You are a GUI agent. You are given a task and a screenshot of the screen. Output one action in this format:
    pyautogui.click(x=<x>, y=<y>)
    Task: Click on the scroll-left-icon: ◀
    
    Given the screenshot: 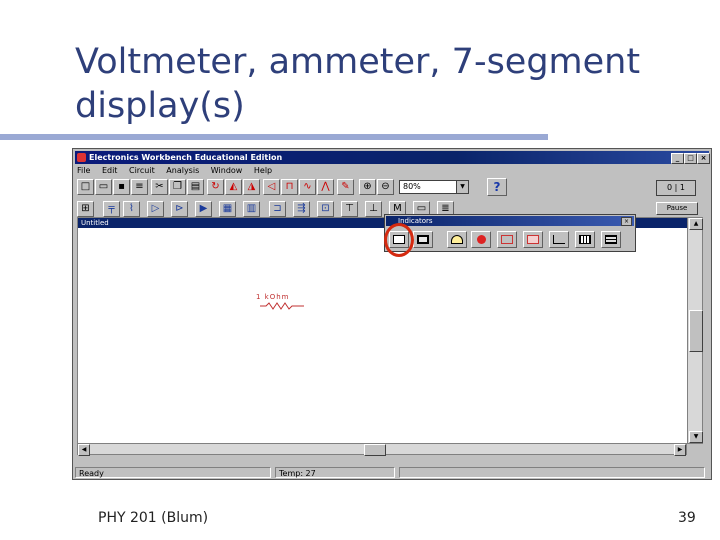 What is the action you would take?
    pyautogui.click(x=84, y=450)
    